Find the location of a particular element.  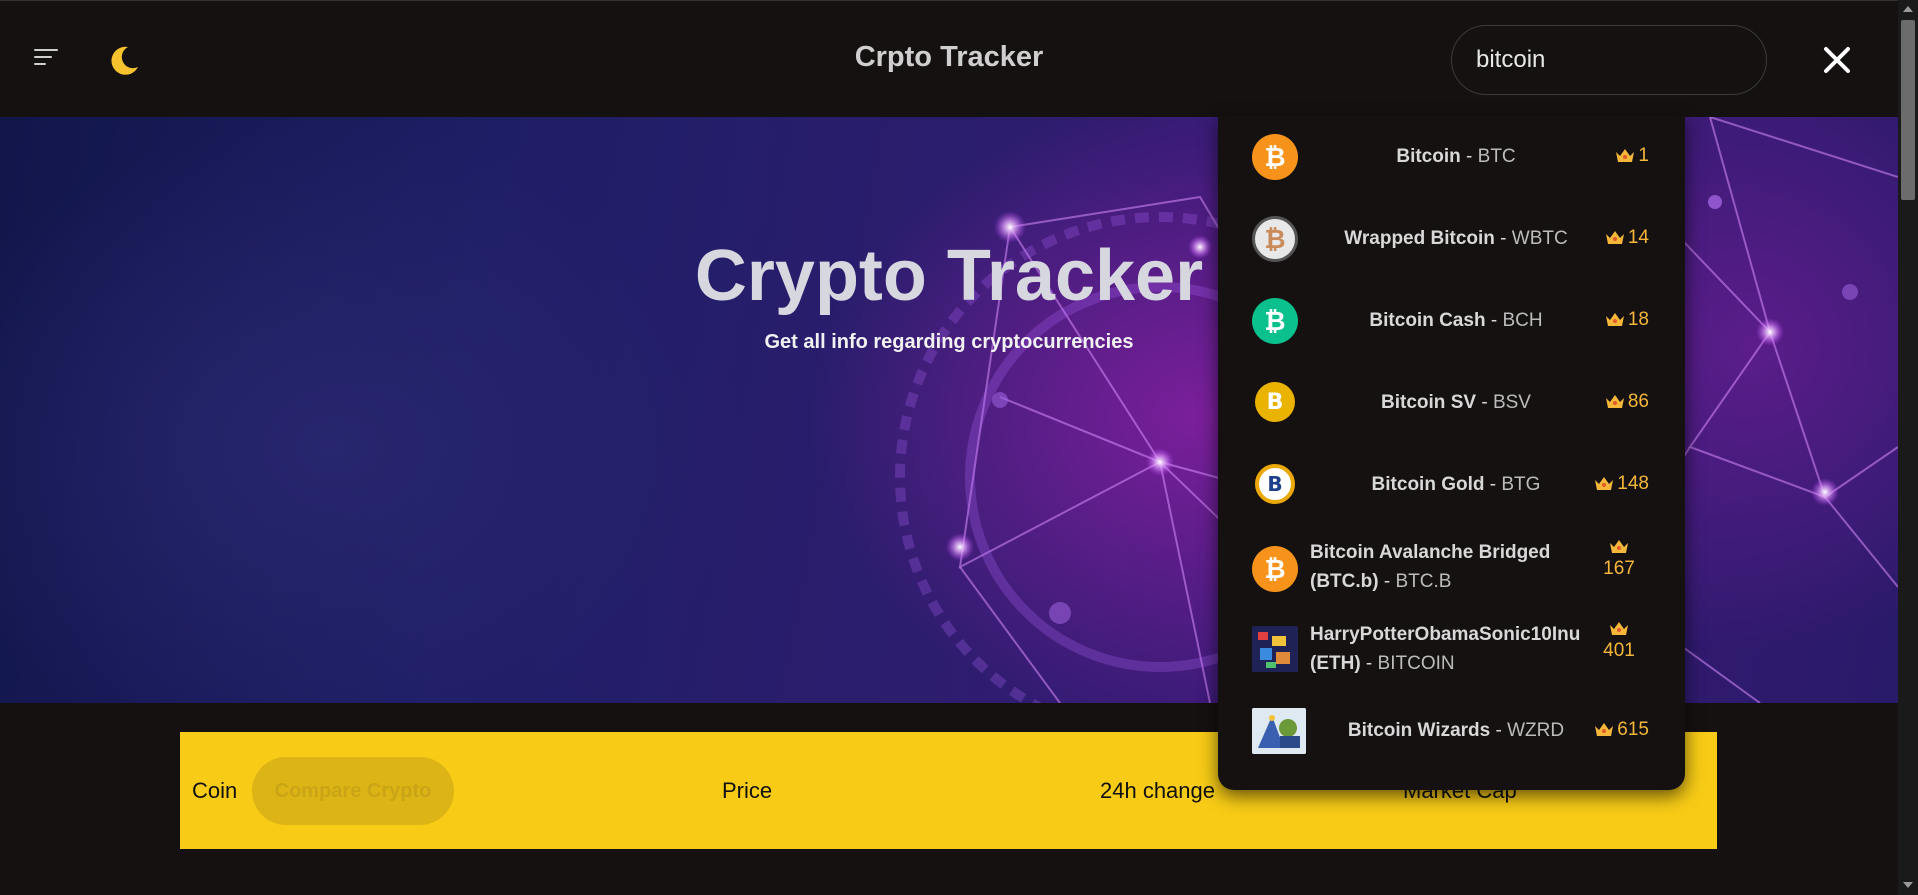

column-header-coin: Coin is located at coordinates (215, 790).